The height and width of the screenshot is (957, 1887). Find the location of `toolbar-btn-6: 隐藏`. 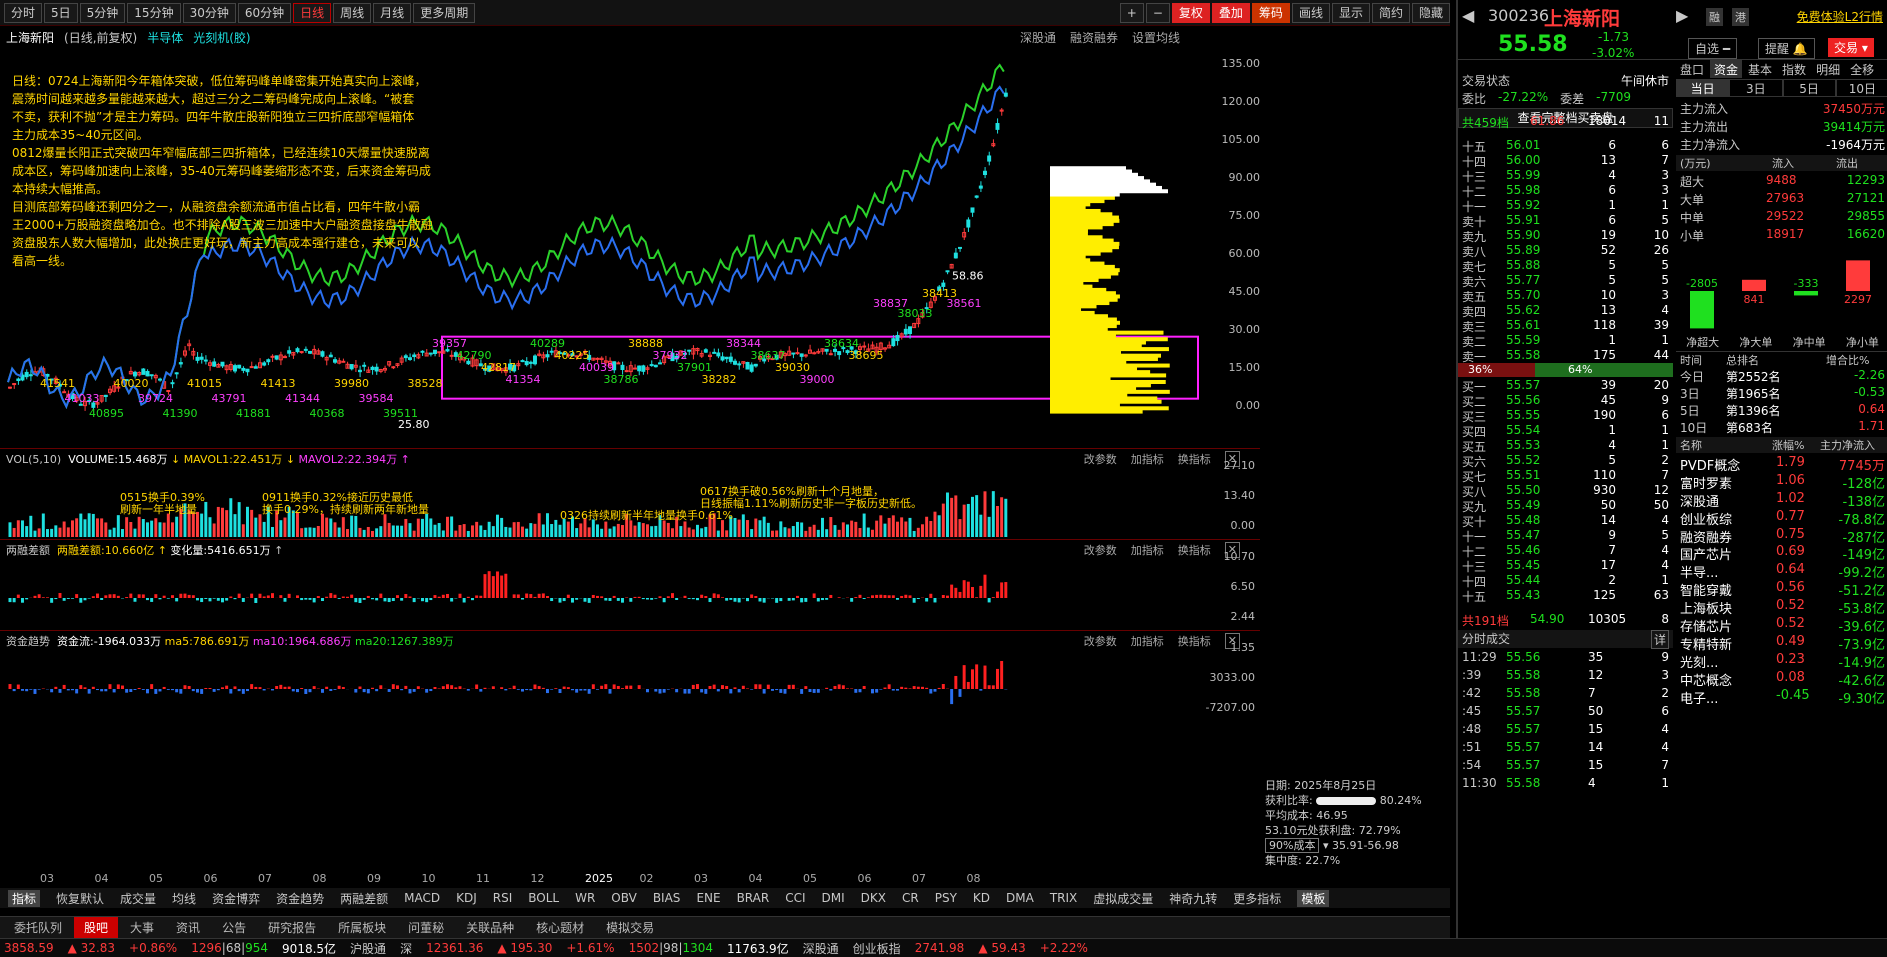

toolbar-btn-6: 隐藏 is located at coordinates (1430, 12).